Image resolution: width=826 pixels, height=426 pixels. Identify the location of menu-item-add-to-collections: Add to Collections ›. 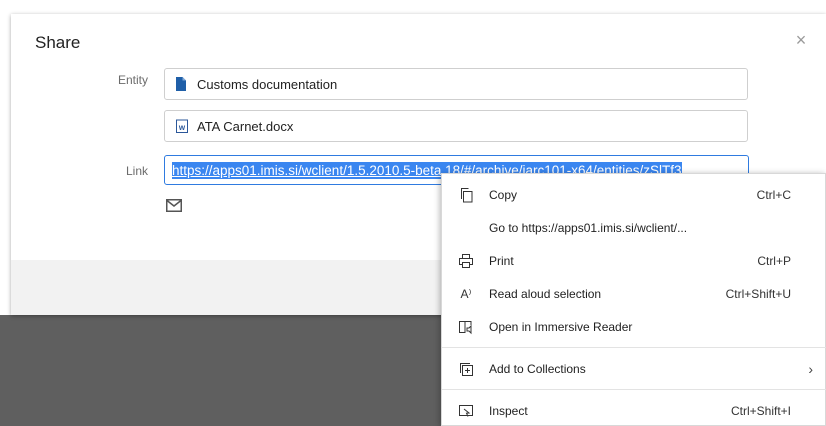
(634, 369).